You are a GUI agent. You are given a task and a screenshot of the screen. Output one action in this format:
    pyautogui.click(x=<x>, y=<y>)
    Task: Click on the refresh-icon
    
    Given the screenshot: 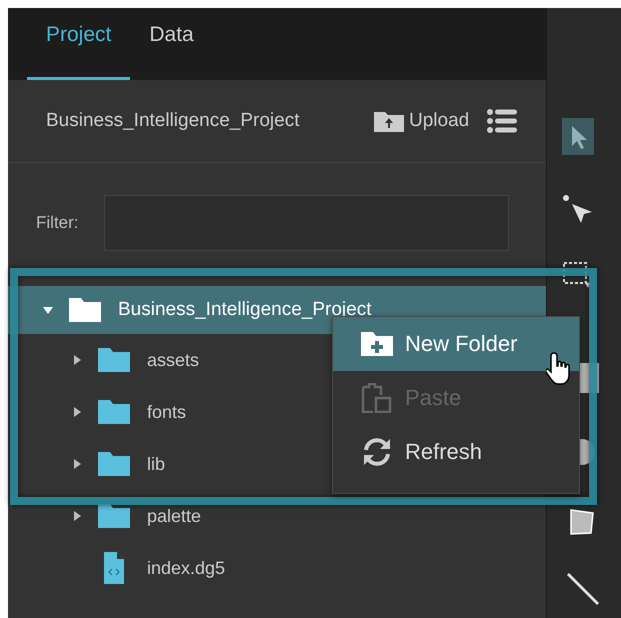 What is the action you would take?
    pyautogui.click(x=377, y=452)
    